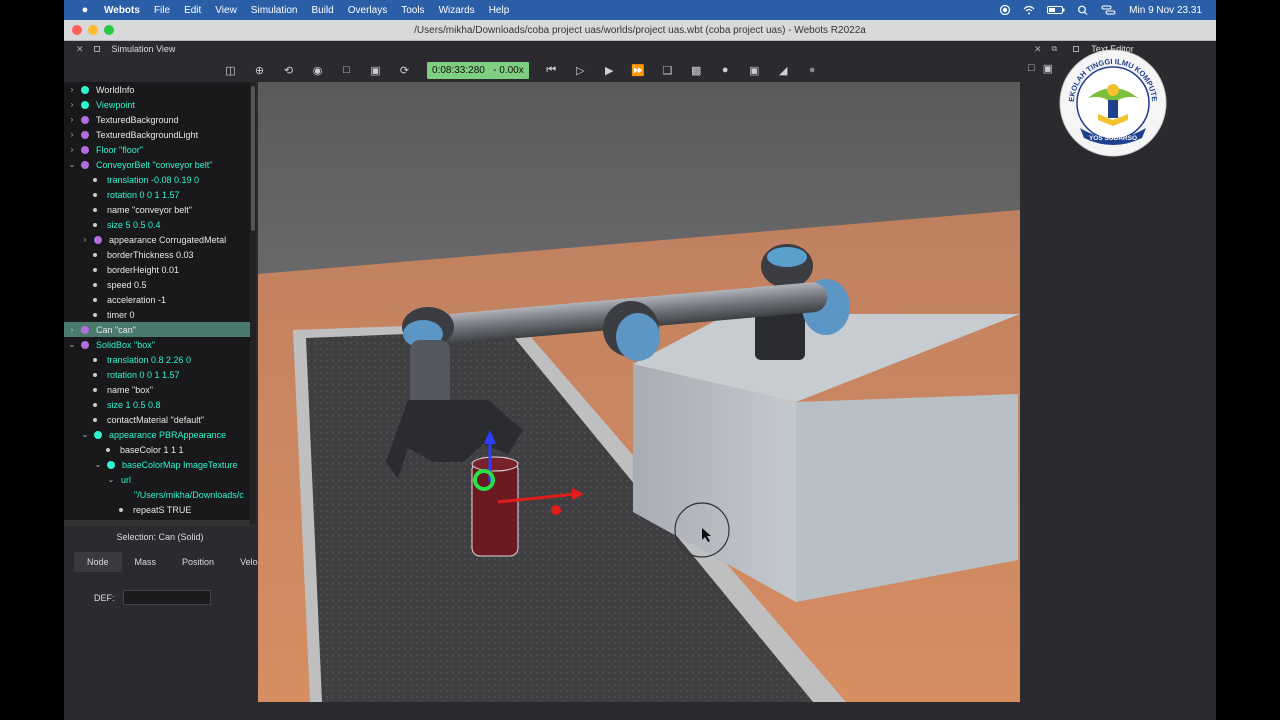 This screenshot has width=1280, height=720. Describe the element at coordinates (289, 70) in the screenshot. I see `reset-viewpoint-icon: ⟲` at that location.